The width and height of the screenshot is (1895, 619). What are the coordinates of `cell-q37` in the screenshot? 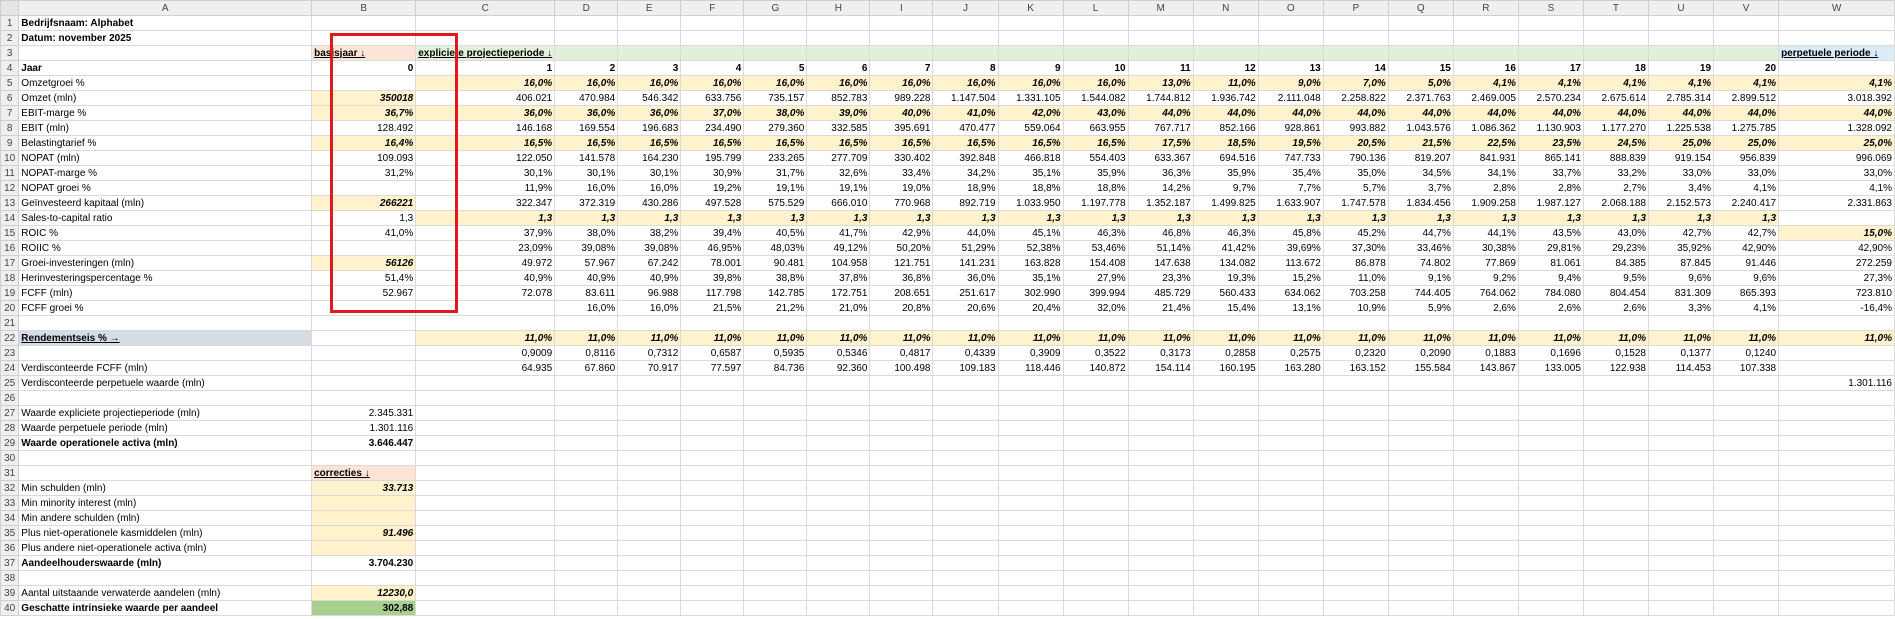 It's located at (1420, 563).